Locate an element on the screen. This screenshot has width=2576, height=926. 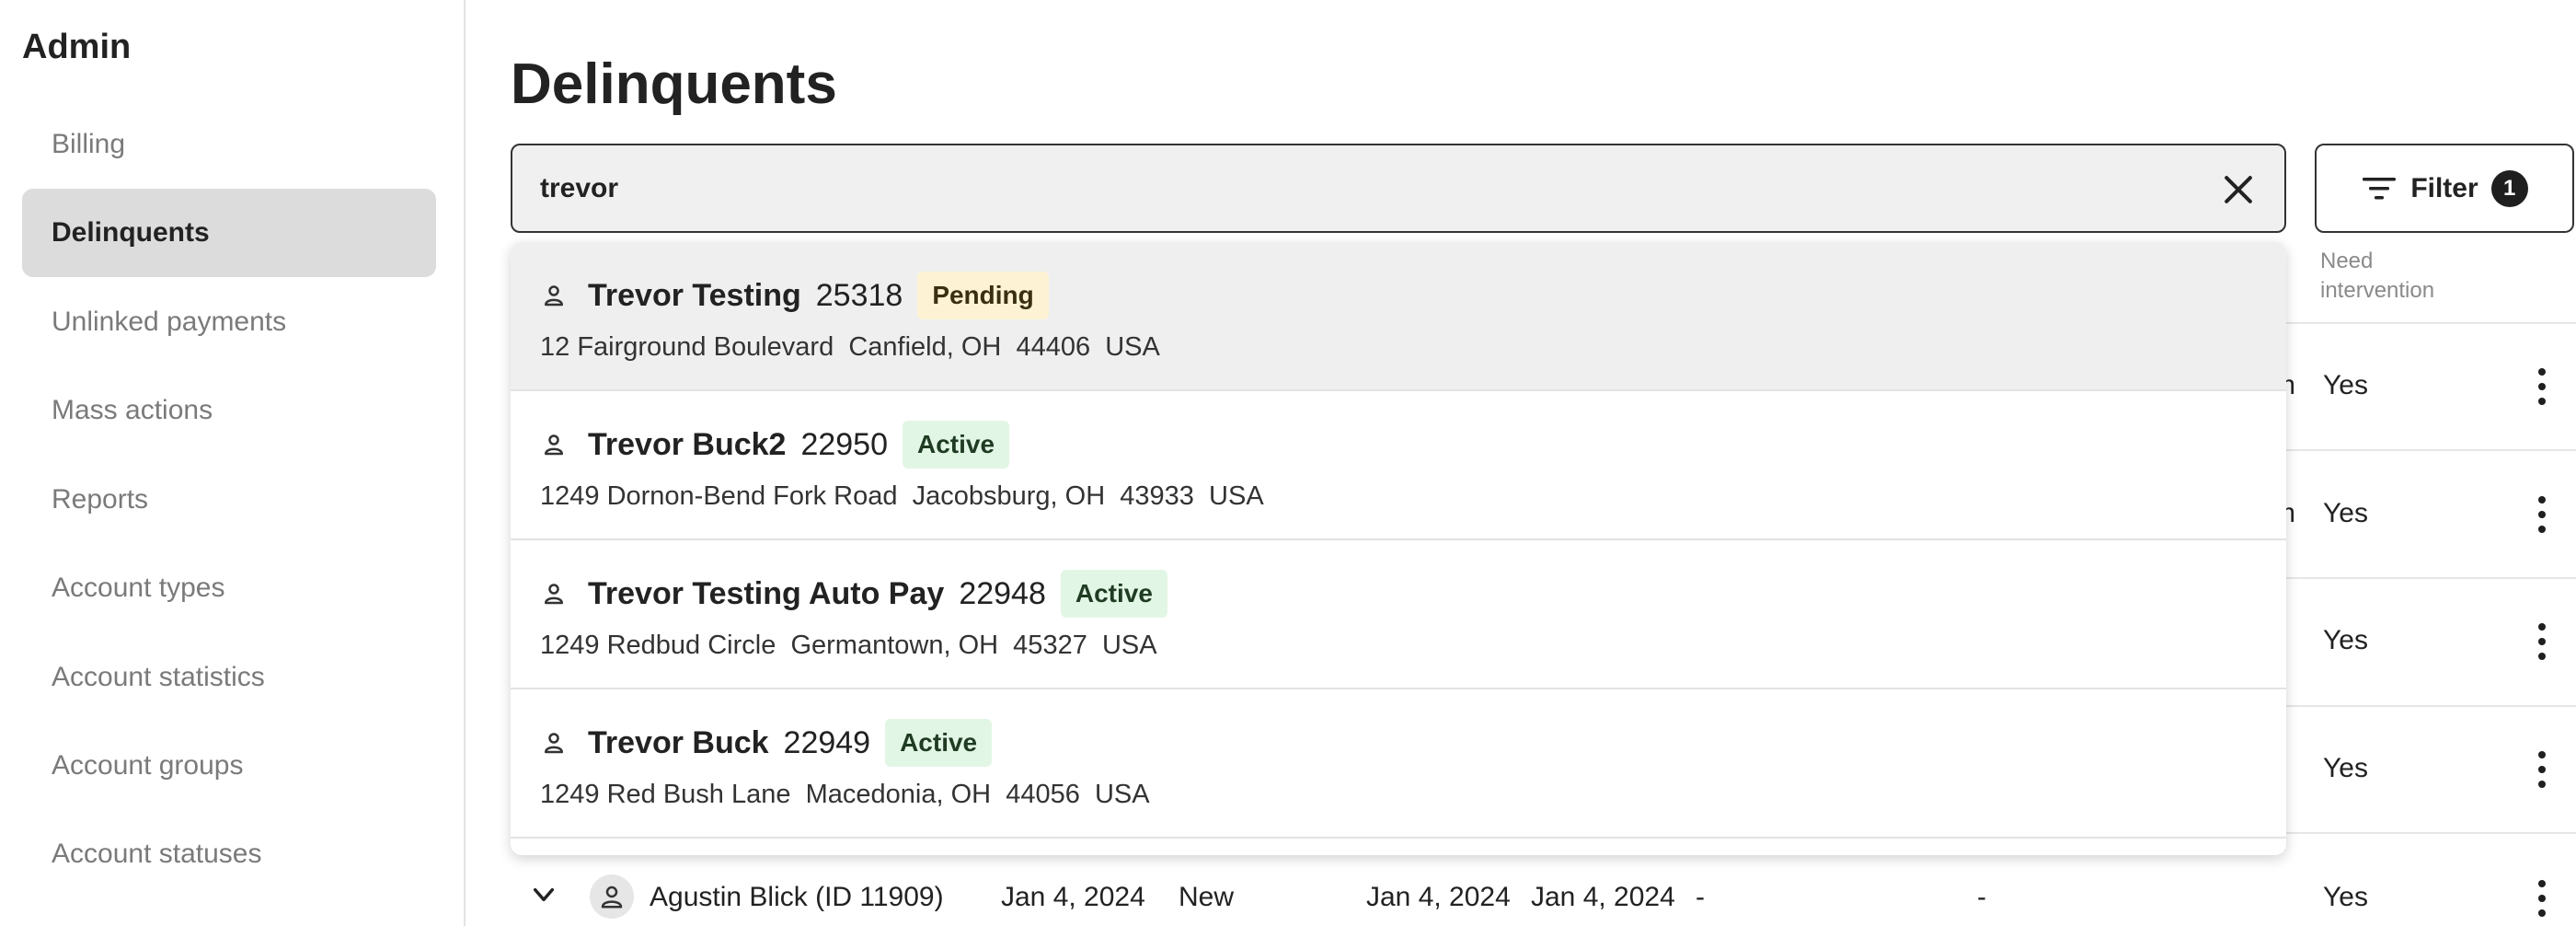
filter-label: Filter is located at coordinates (2444, 188).